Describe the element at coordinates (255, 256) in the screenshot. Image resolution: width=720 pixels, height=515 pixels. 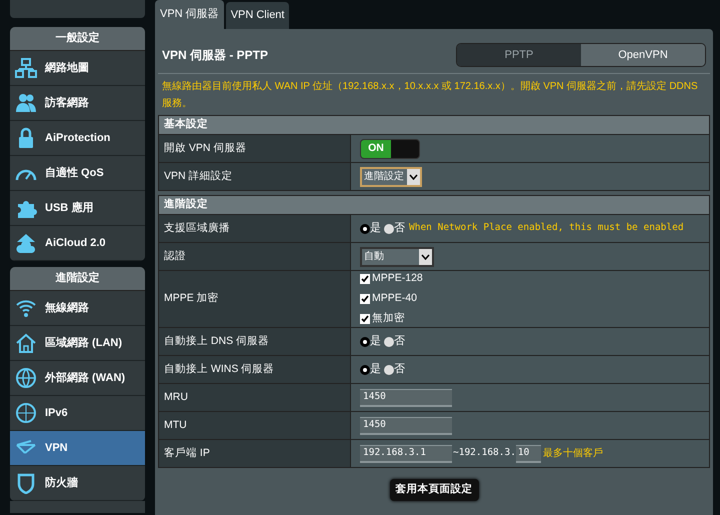
I see `setting-label: 認證` at that location.